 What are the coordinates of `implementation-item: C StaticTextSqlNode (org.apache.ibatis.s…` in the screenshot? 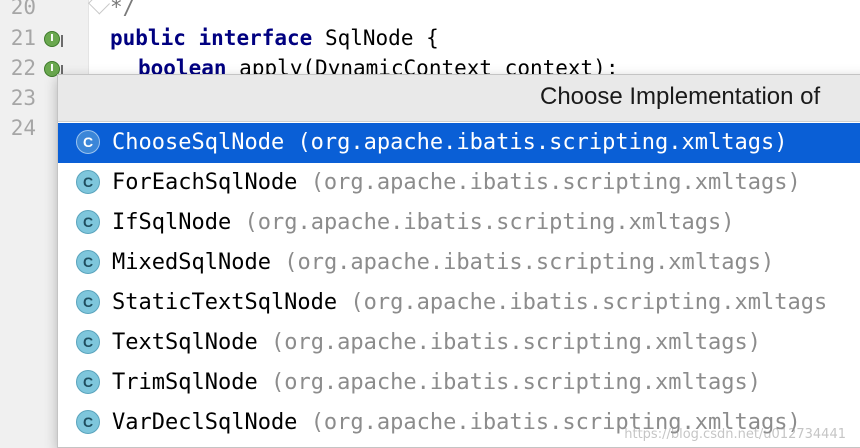 It's located at (459, 303).